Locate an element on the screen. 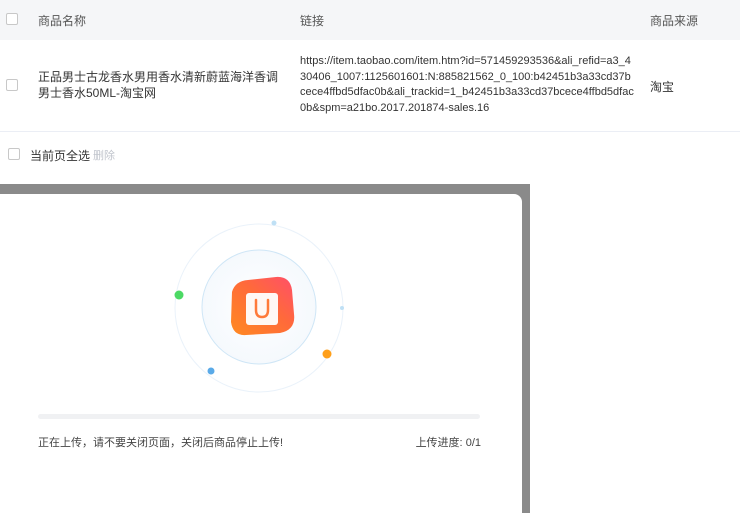  upload-animation is located at coordinates (259, 306).